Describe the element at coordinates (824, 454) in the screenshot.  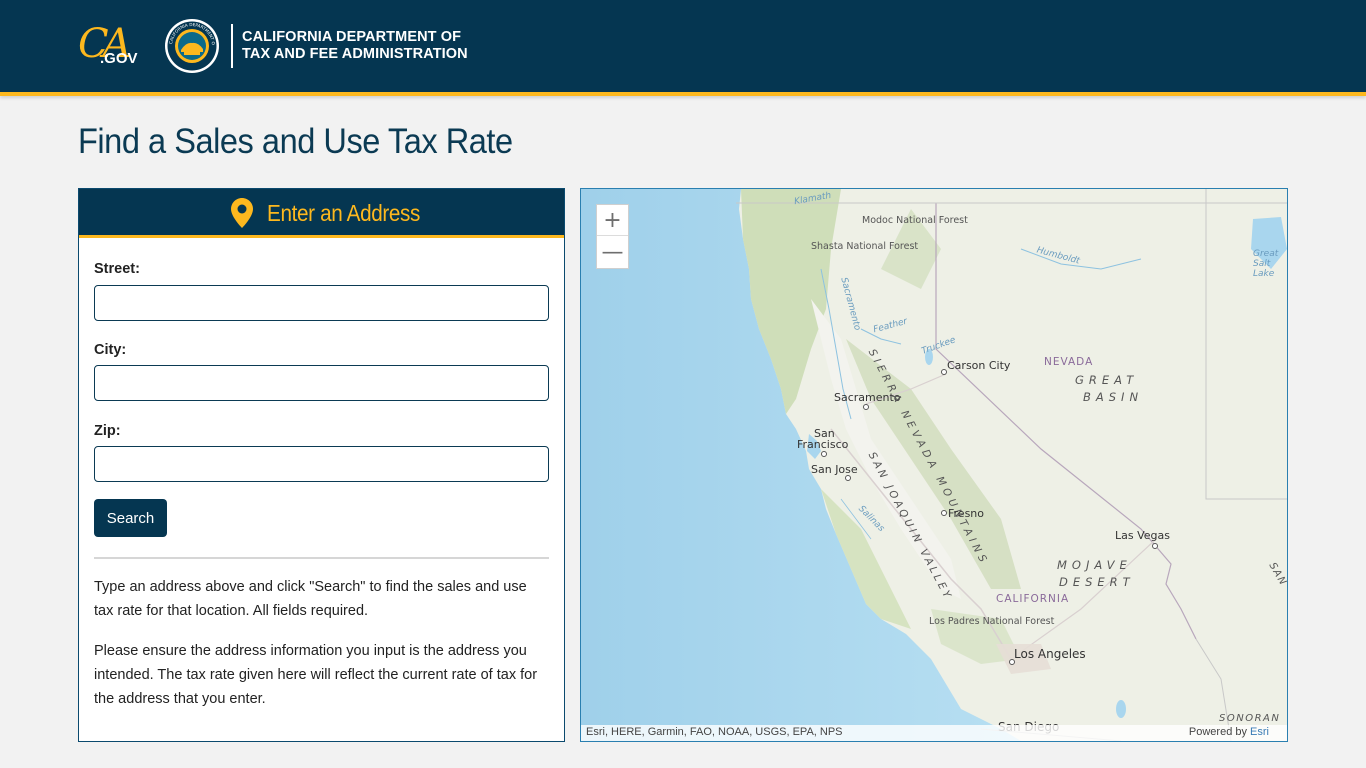
I see `city-dot-san-francisco` at that location.